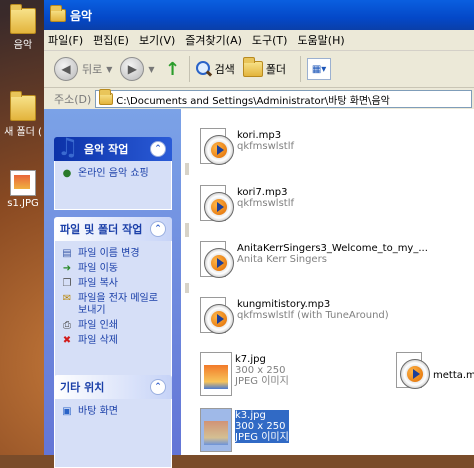 Image resolution: width=474 pixels, height=468 pixels. I want to click on menu-file: 파일(F), so click(65, 40).